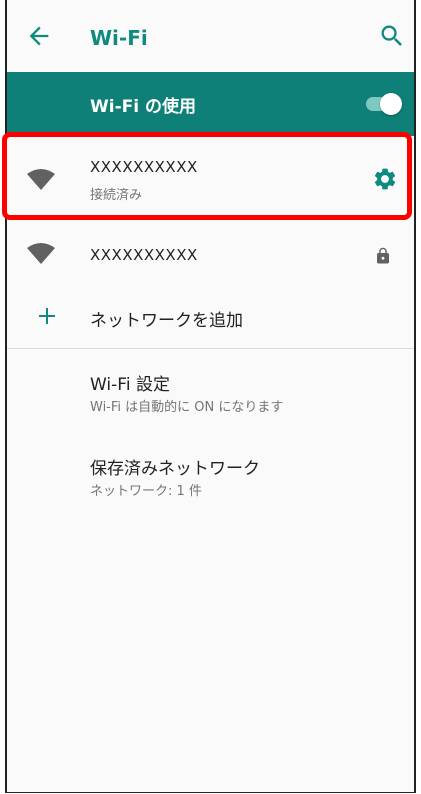 The width and height of the screenshot is (421, 794). I want to click on setting-title: 保存済みネットワーク, so click(175, 469).